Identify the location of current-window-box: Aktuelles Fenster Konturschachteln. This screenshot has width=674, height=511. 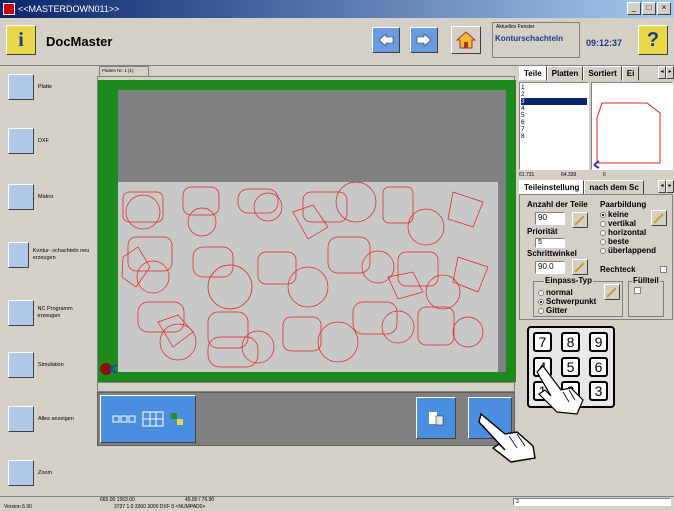
(536, 40).